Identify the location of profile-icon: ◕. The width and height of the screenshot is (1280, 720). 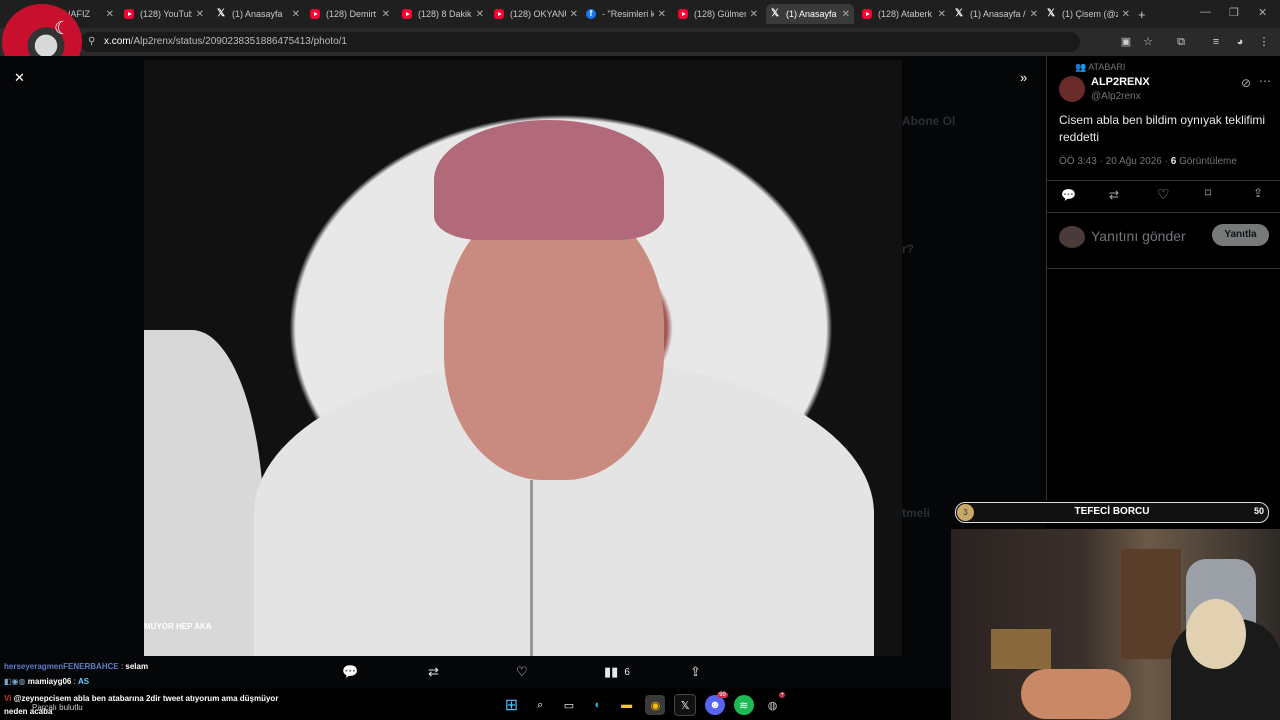
(1240, 42).